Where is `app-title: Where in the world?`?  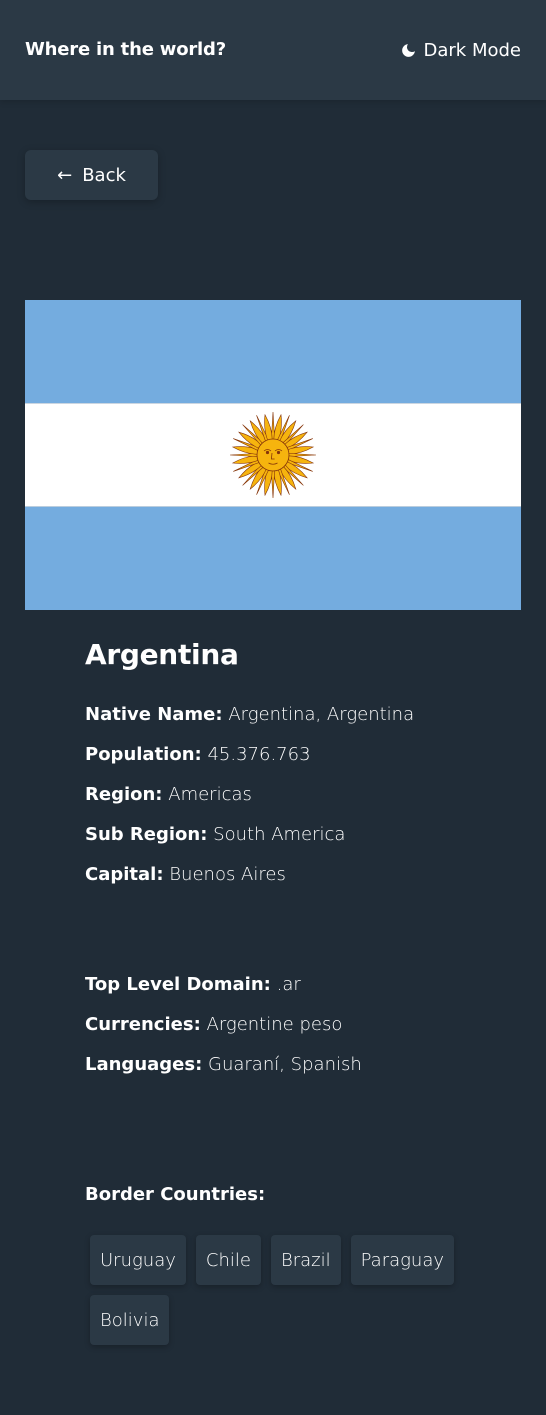
app-title: Where in the world? is located at coordinates (125, 49).